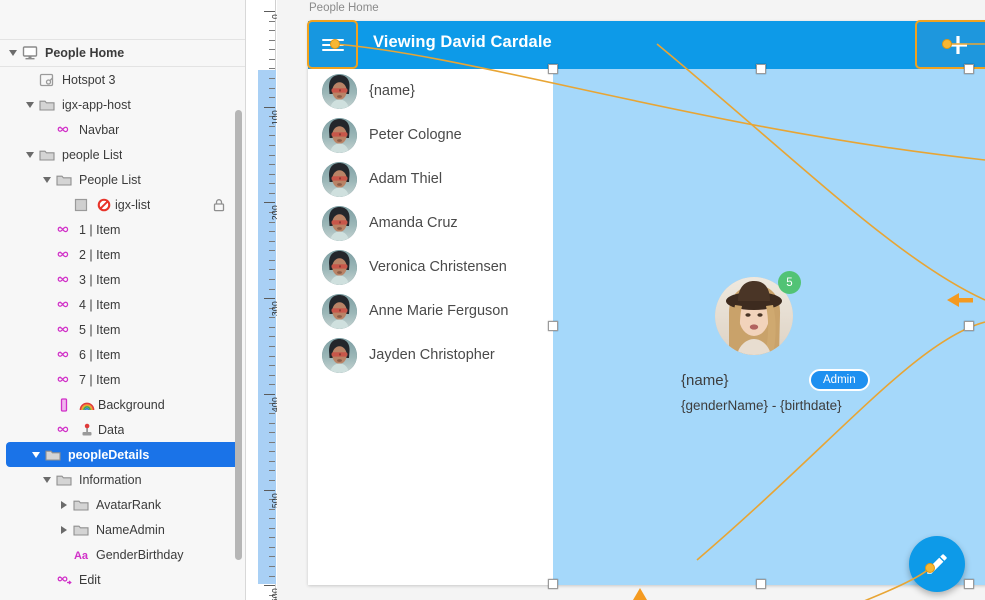 The height and width of the screenshot is (600, 985). I want to click on layer-row-5-item: 5 | Item, so click(122, 329).